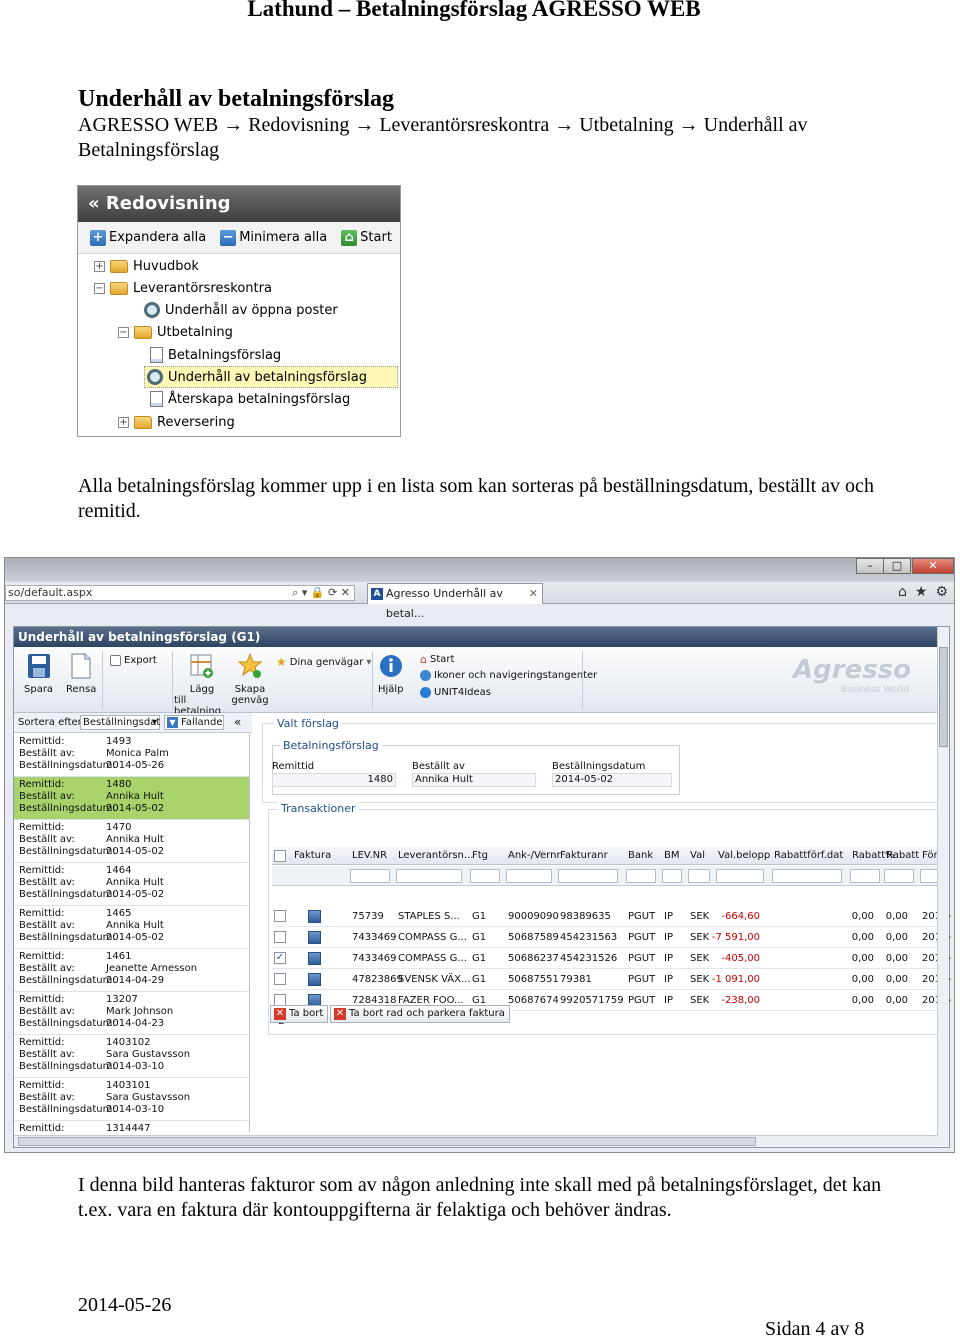 This screenshot has height=1341, width=960. Describe the element at coordinates (870, 566) in the screenshot. I see `minimize-button: –` at that location.